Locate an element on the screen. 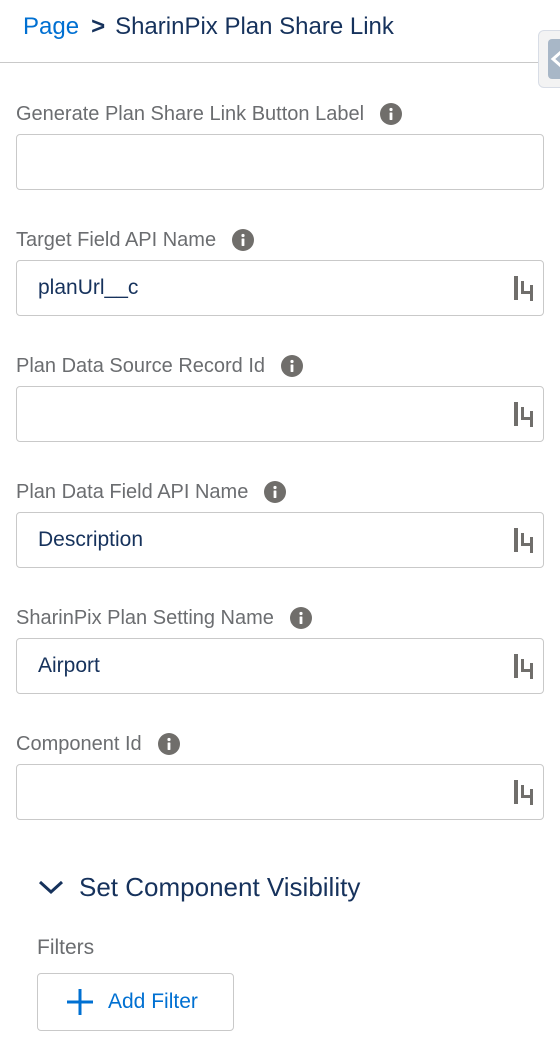 The height and width of the screenshot is (1048, 560). breadcrumb-current: SharinPix Plan Share Link is located at coordinates (254, 26).